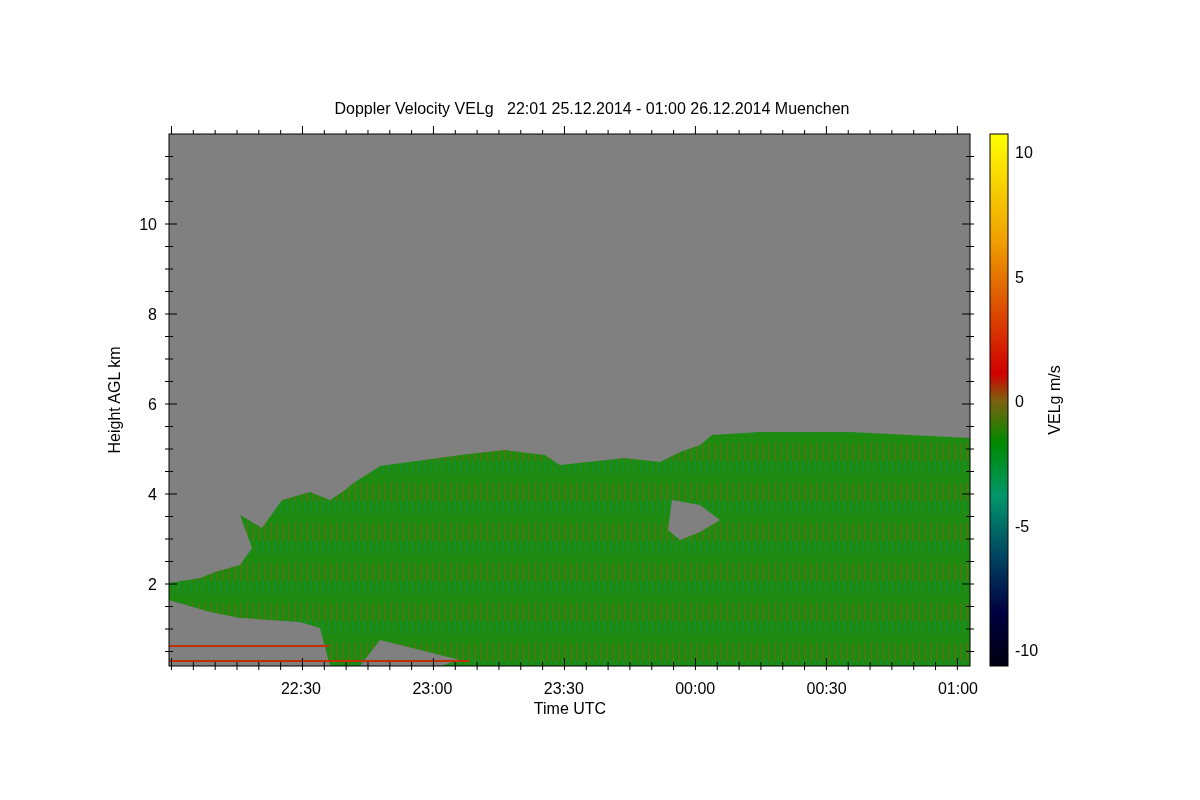 This screenshot has height=800, width=1200. Describe the element at coordinates (1019, 401) in the screenshot. I see `colorbar-tick-label: 0` at that location.